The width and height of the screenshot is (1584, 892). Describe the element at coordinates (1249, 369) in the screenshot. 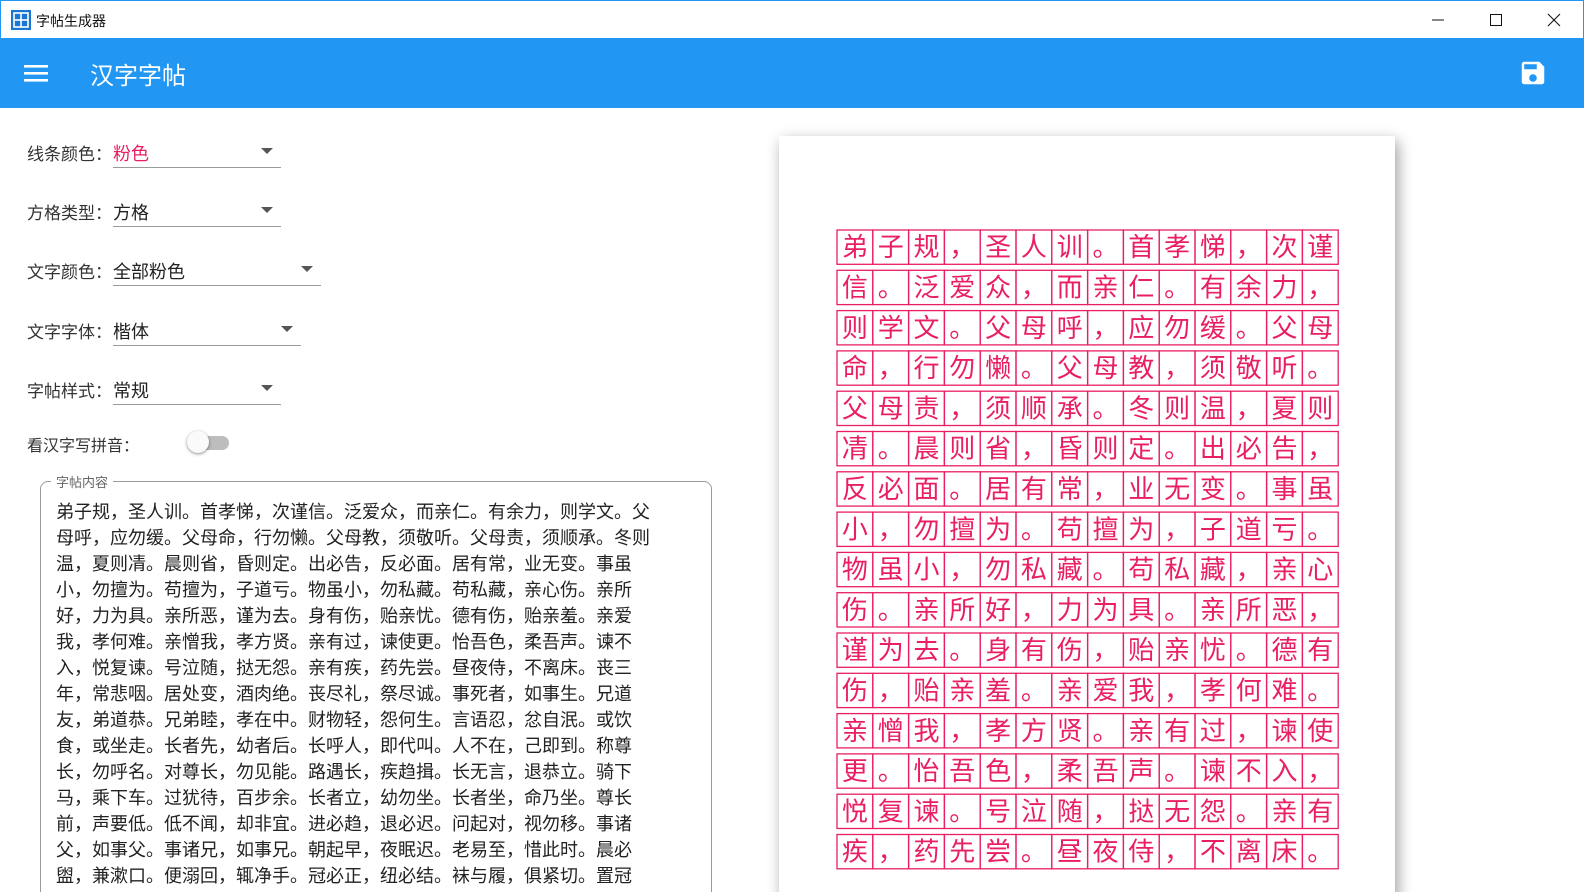

I see `grid-character: 敬` at that location.